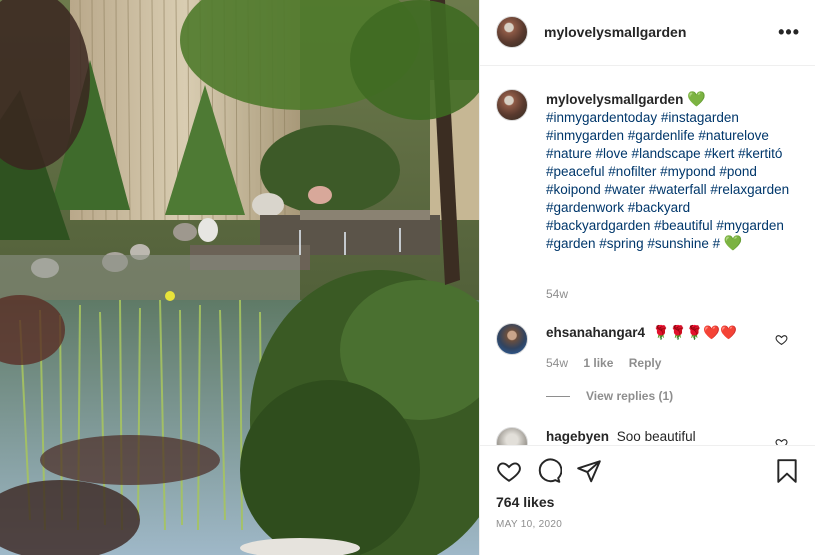 The width and height of the screenshot is (815, 555). Describe the element at coordinates (512, 339) in the screenshot. I see `commenter-avatar` at that location.